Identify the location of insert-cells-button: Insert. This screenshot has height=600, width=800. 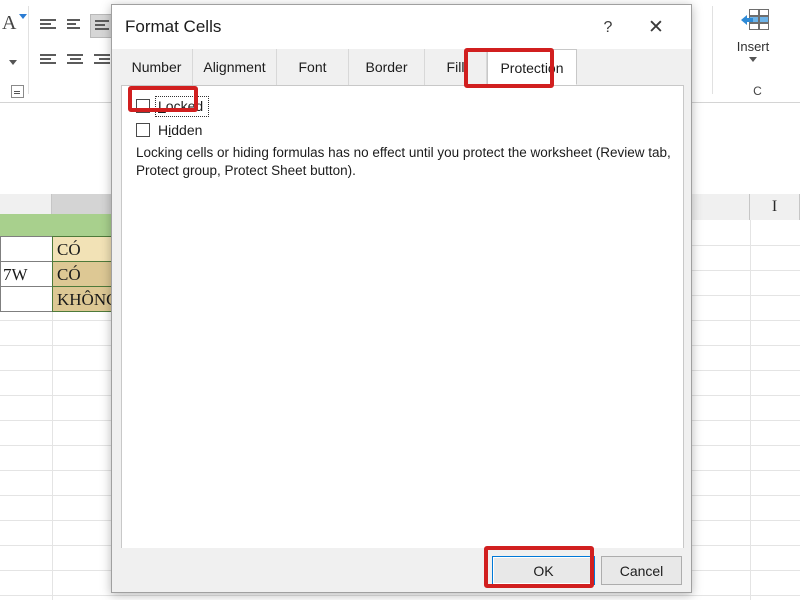
(753, 34).